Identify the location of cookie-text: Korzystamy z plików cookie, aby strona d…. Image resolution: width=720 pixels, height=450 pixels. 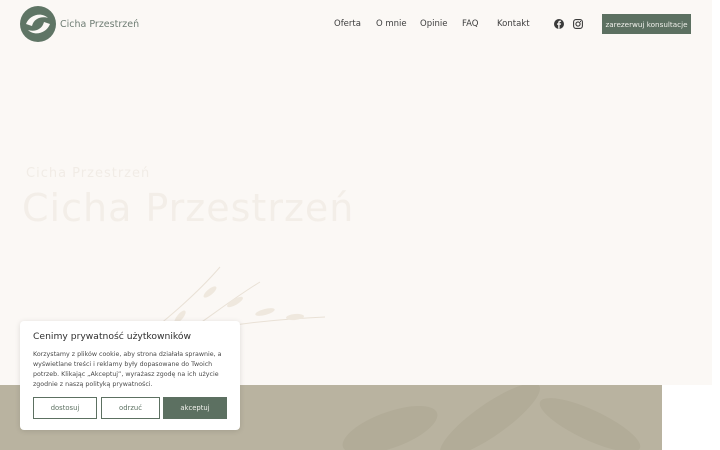
(127, 369).